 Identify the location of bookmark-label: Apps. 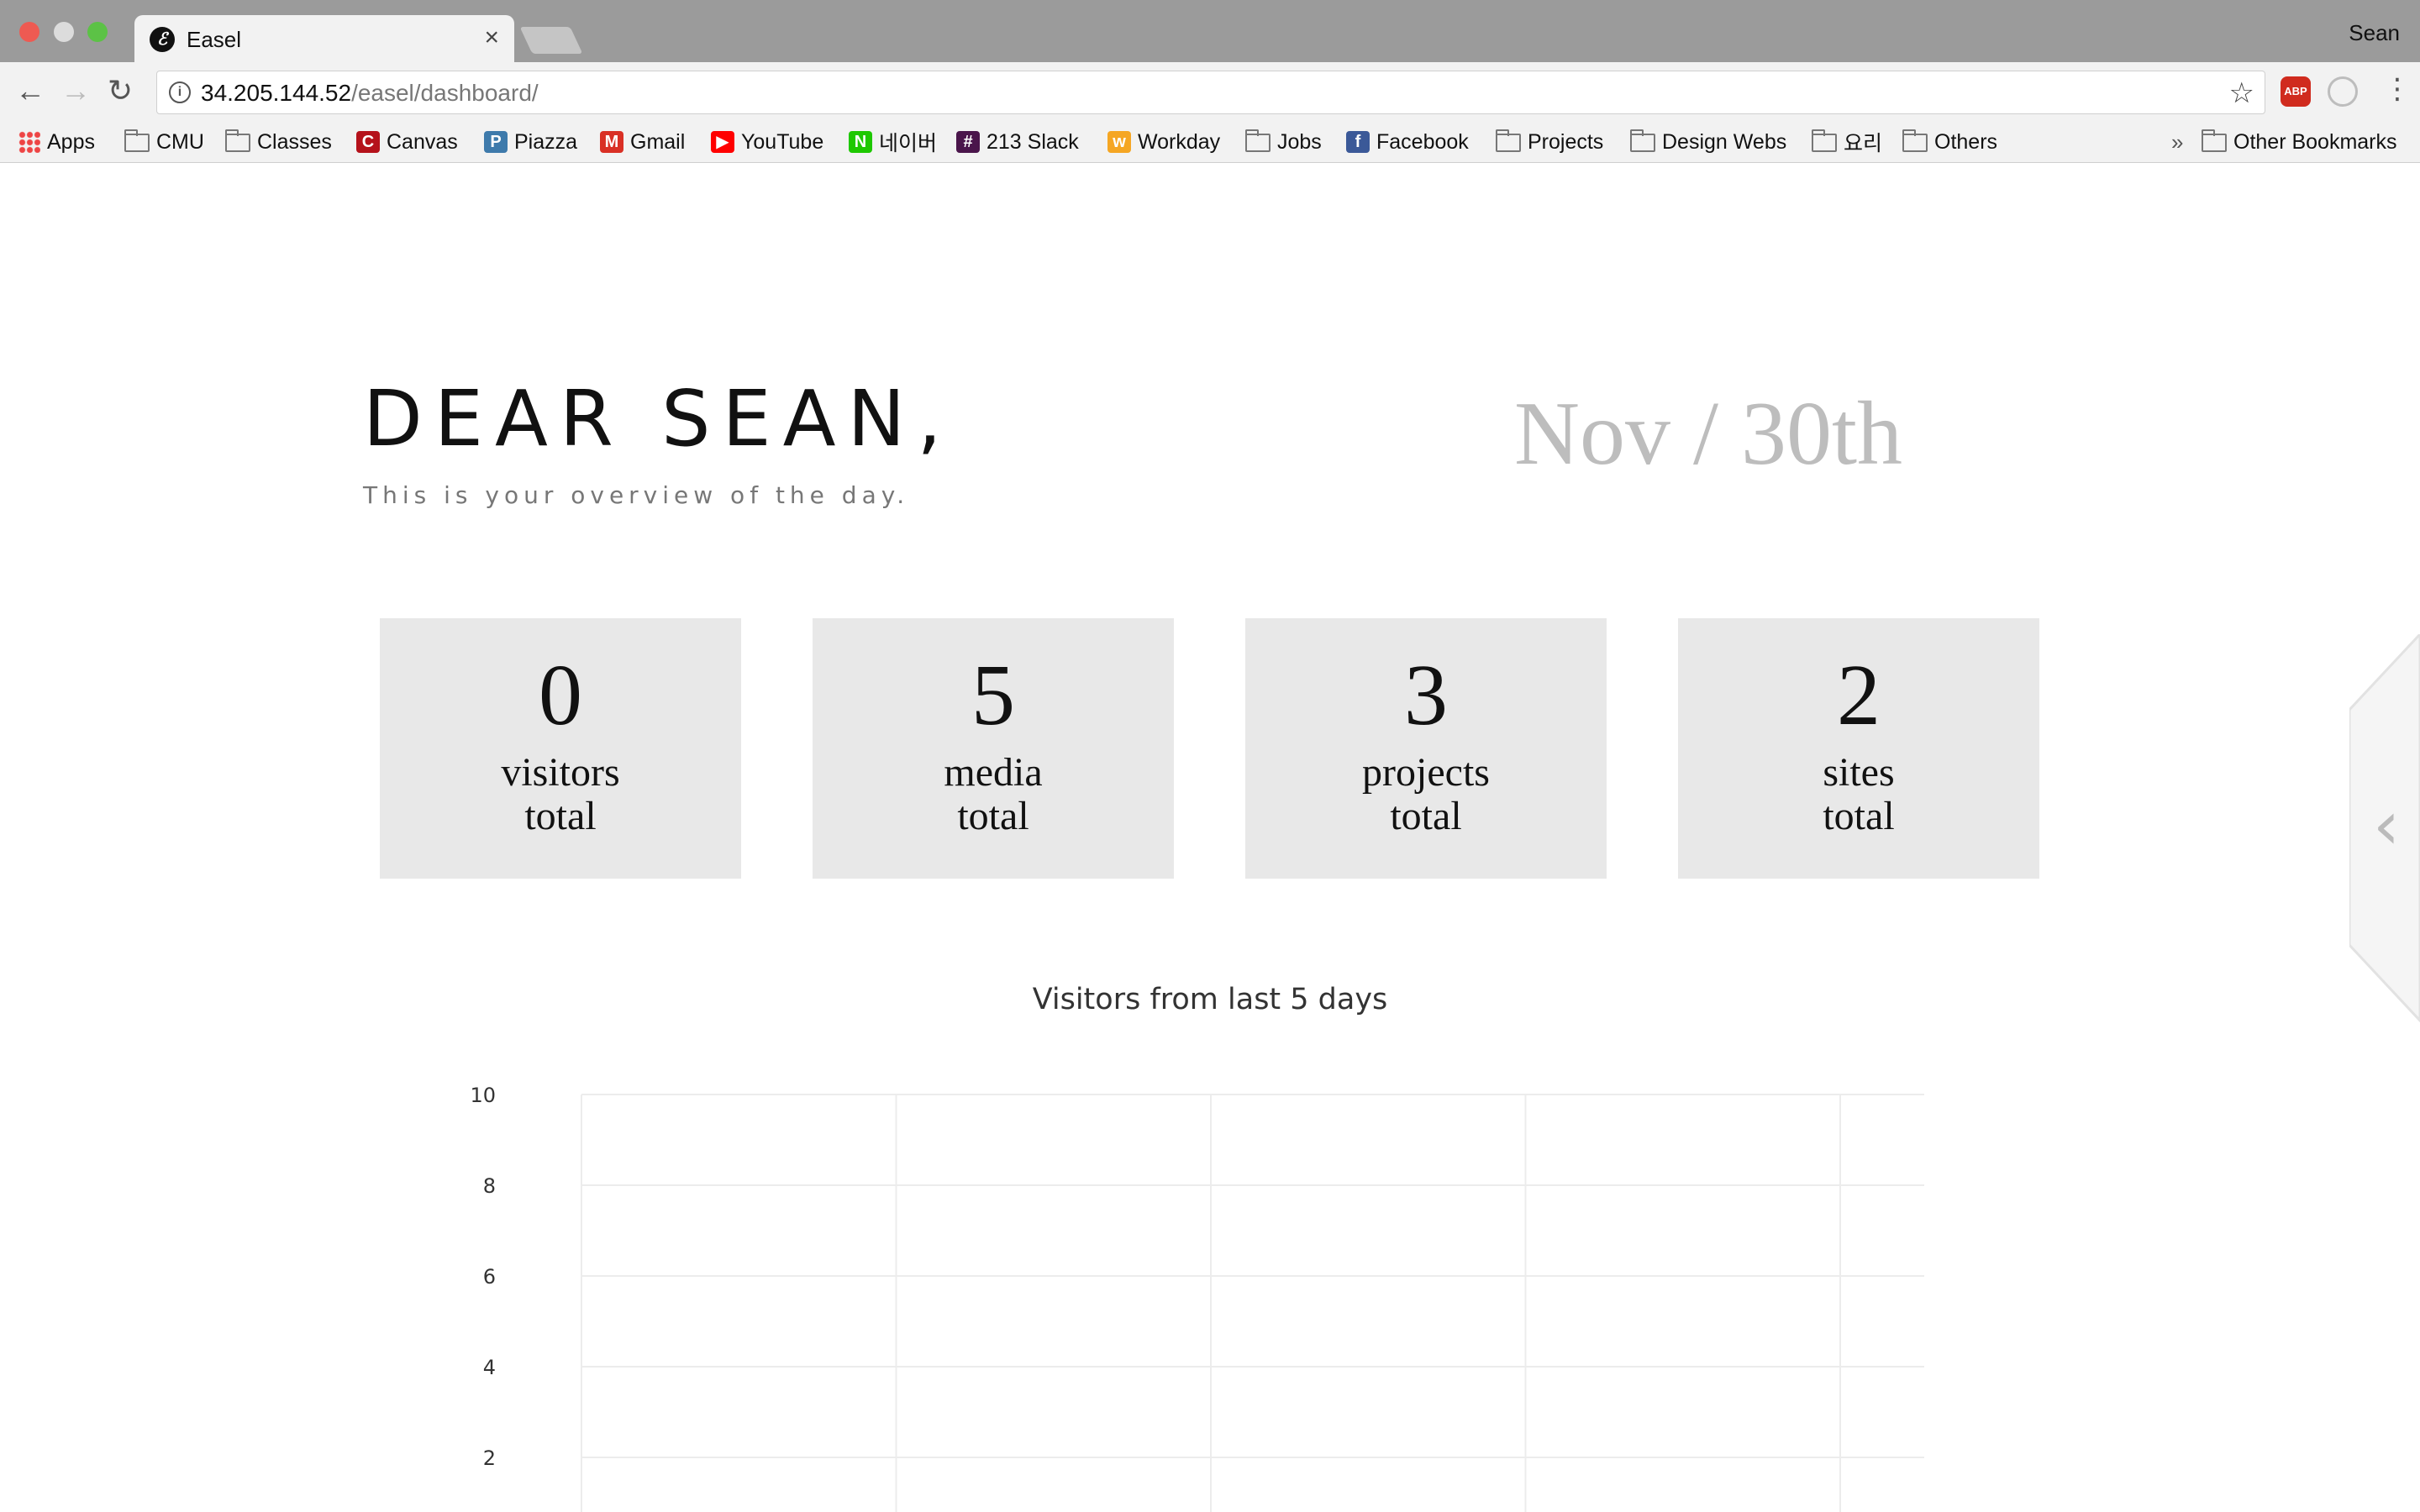
(71, 141).